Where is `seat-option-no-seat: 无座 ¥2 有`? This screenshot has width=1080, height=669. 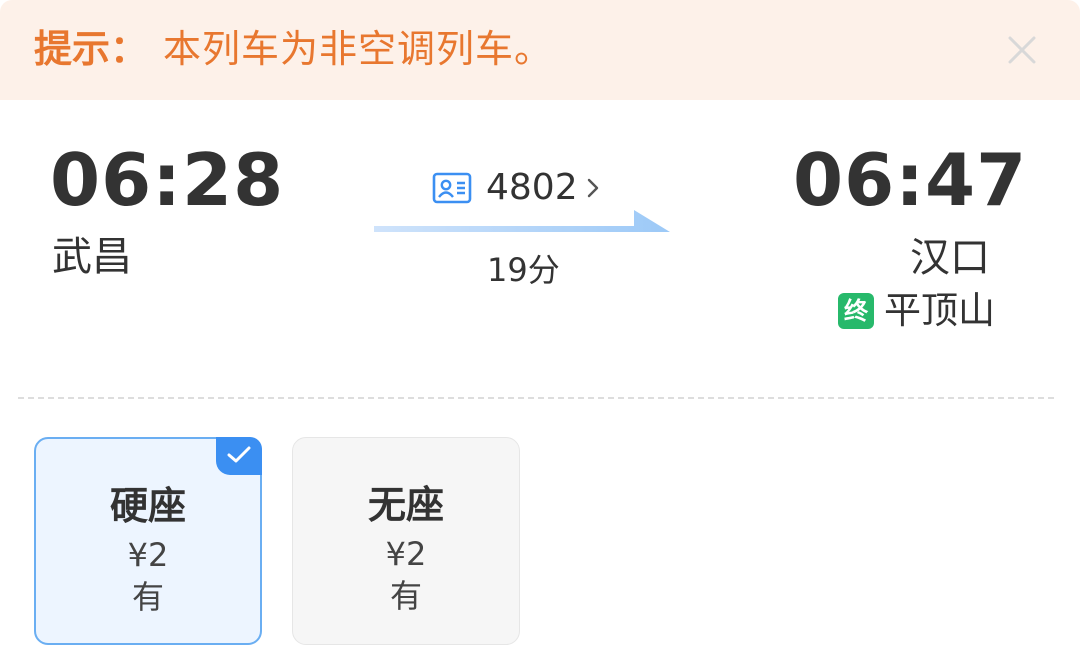
seat-option-no-seat: 无座 ¥2 有 is located at coordinates (406, 541).